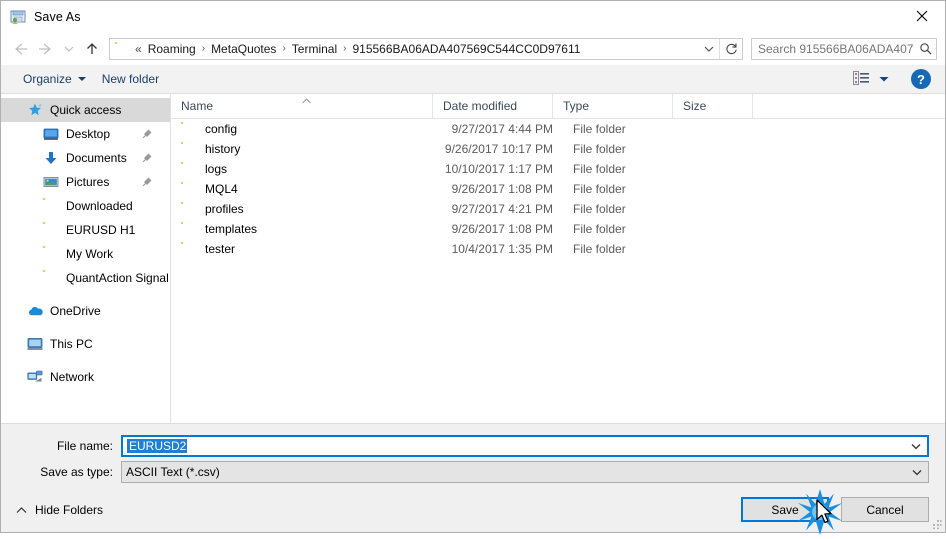 This screenshot has height=539, width=946. I want to click on sidebar-item-onedrive: OneDrive, so click(85, 311).